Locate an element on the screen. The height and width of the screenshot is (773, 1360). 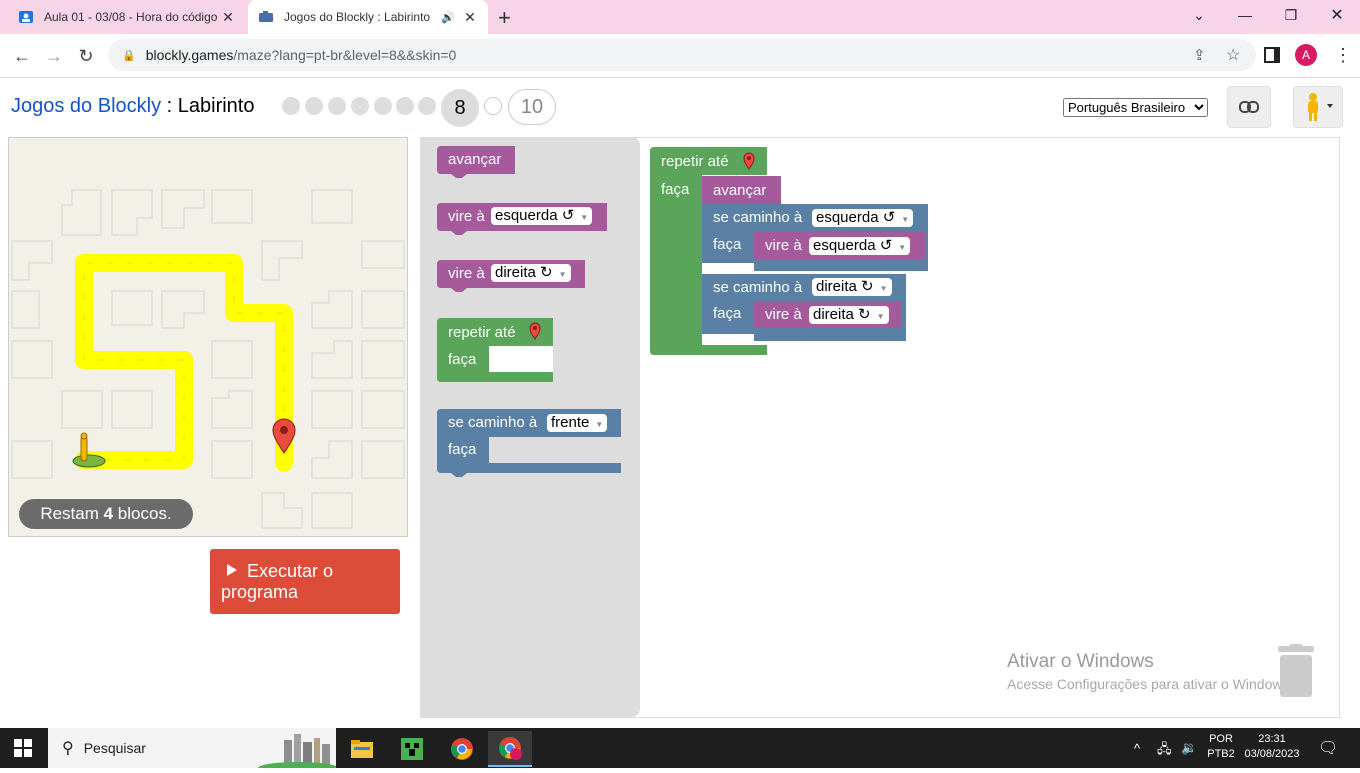
block-label: avançar is located at coordinates (475, 159).